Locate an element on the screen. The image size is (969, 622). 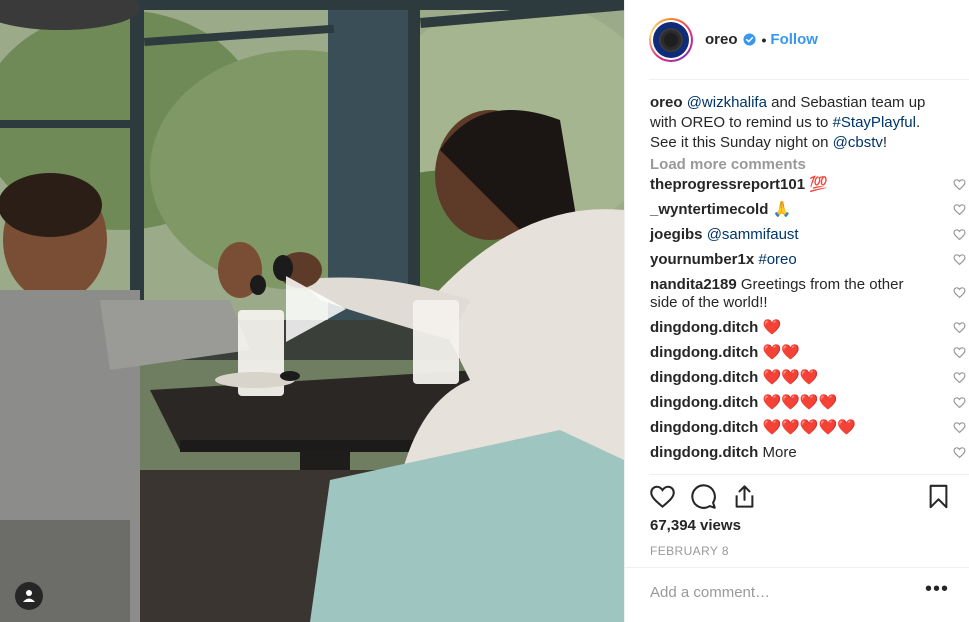
add-comment-input is located at coordinates (780, 592).